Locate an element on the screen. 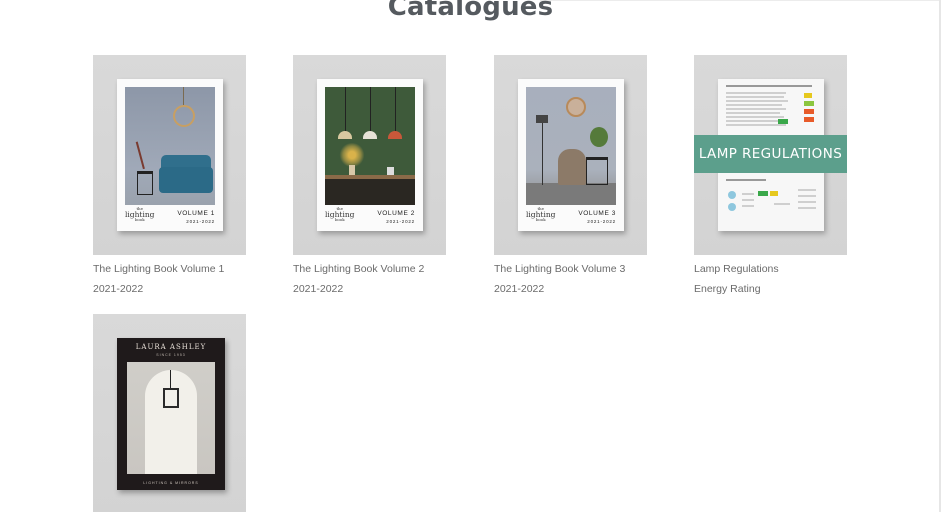  catalogue-title: The Lighting Book Volume 1 is located at coordinates (169, 269).